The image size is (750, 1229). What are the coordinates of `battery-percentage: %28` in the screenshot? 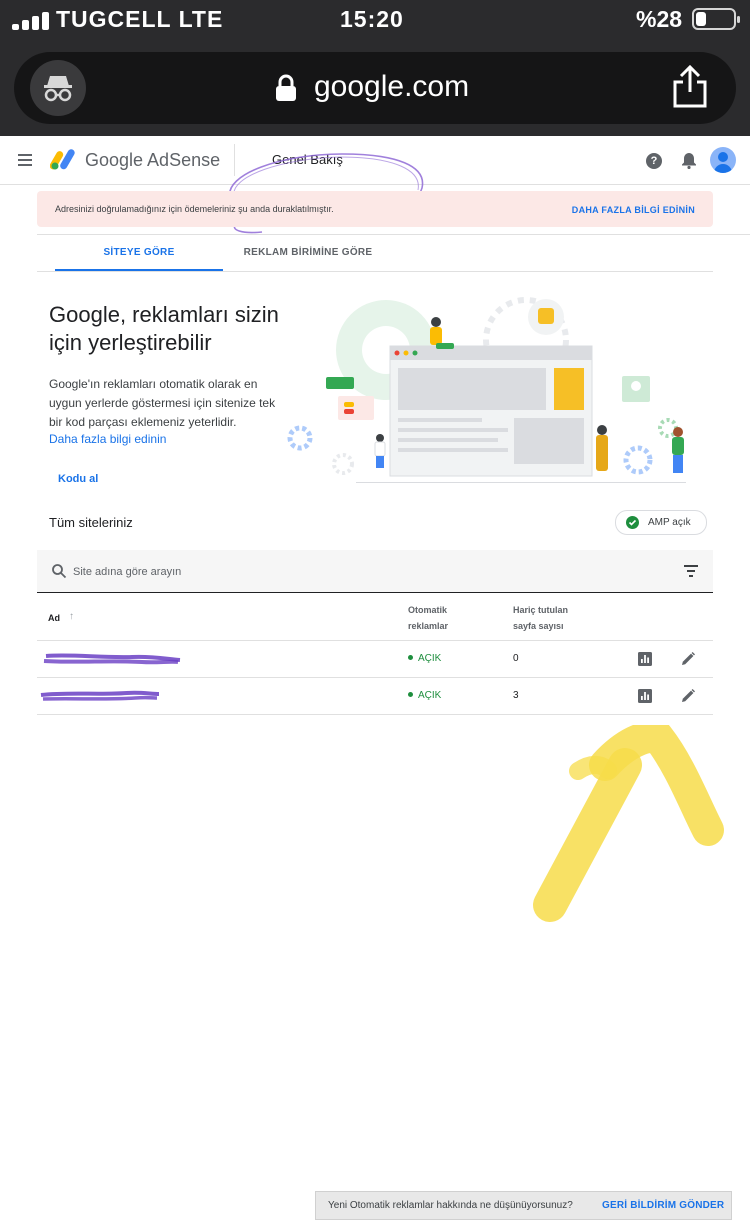 It's located at (659, 19).